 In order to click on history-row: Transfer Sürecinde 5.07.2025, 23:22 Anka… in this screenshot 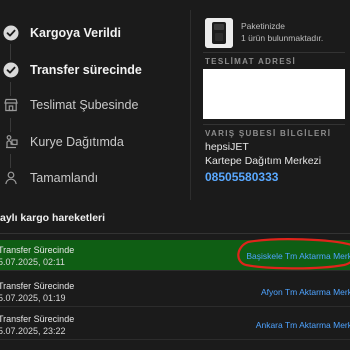, I will do `click(175, 324)`.